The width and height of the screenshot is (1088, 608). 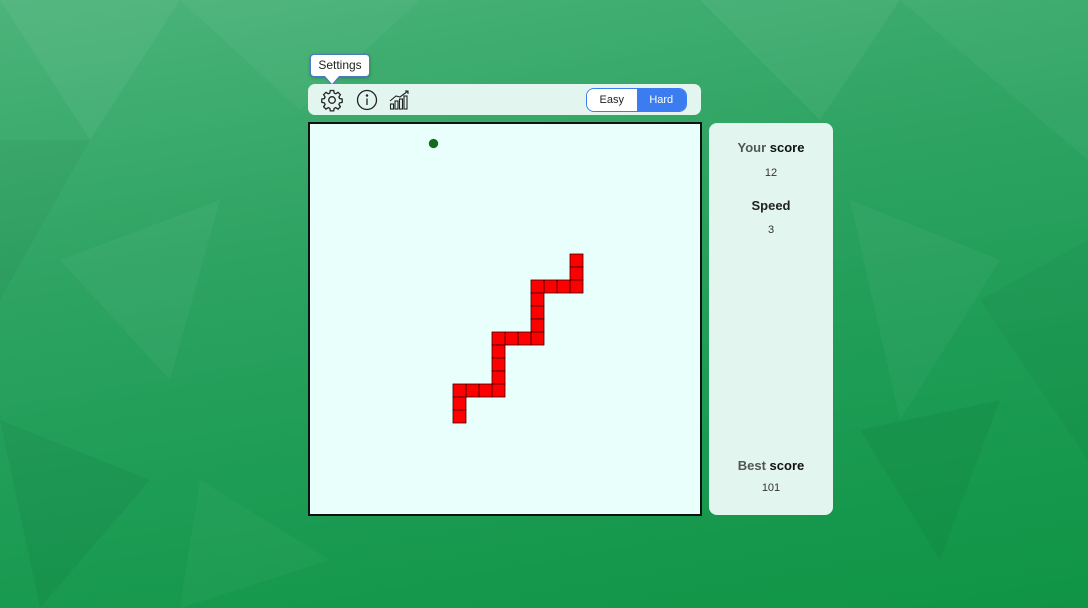 What do you see at coordinates (576, 260) in the screenshot?
I see `snake-head` at bounding box center [576, 260].